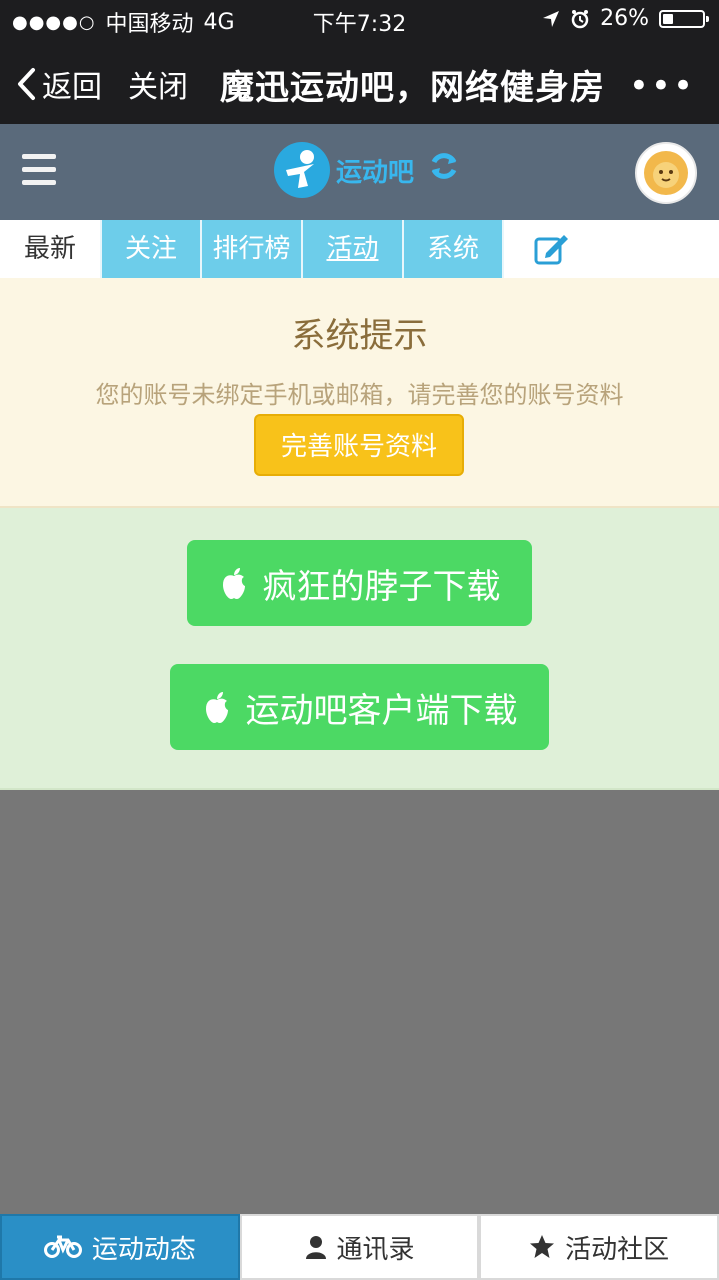 This screenshot has width=719, height=1280. What do you see at coordinates (72, 87) in the screenshot?
I see `back-label: 返回` at bounding box center [72, 87].